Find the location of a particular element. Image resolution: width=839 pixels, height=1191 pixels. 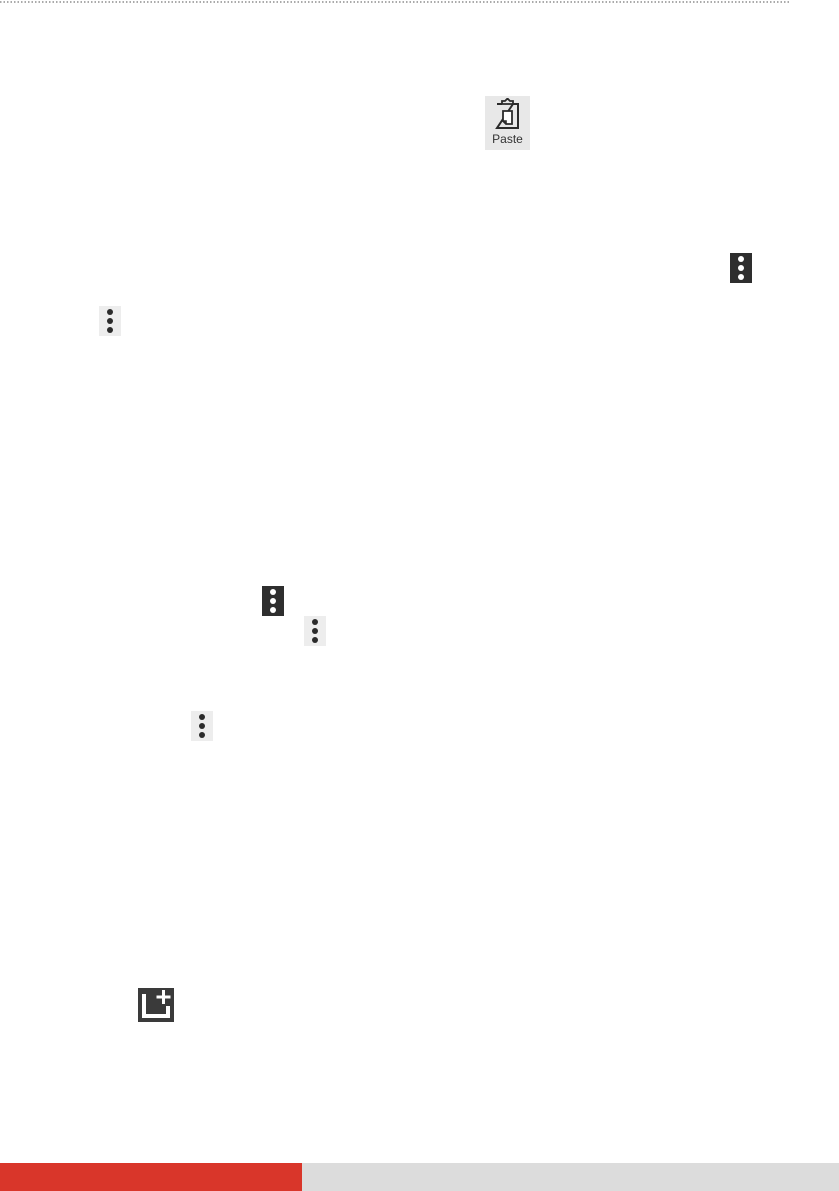

new-item-icon is located at coordinates (156, 1004).